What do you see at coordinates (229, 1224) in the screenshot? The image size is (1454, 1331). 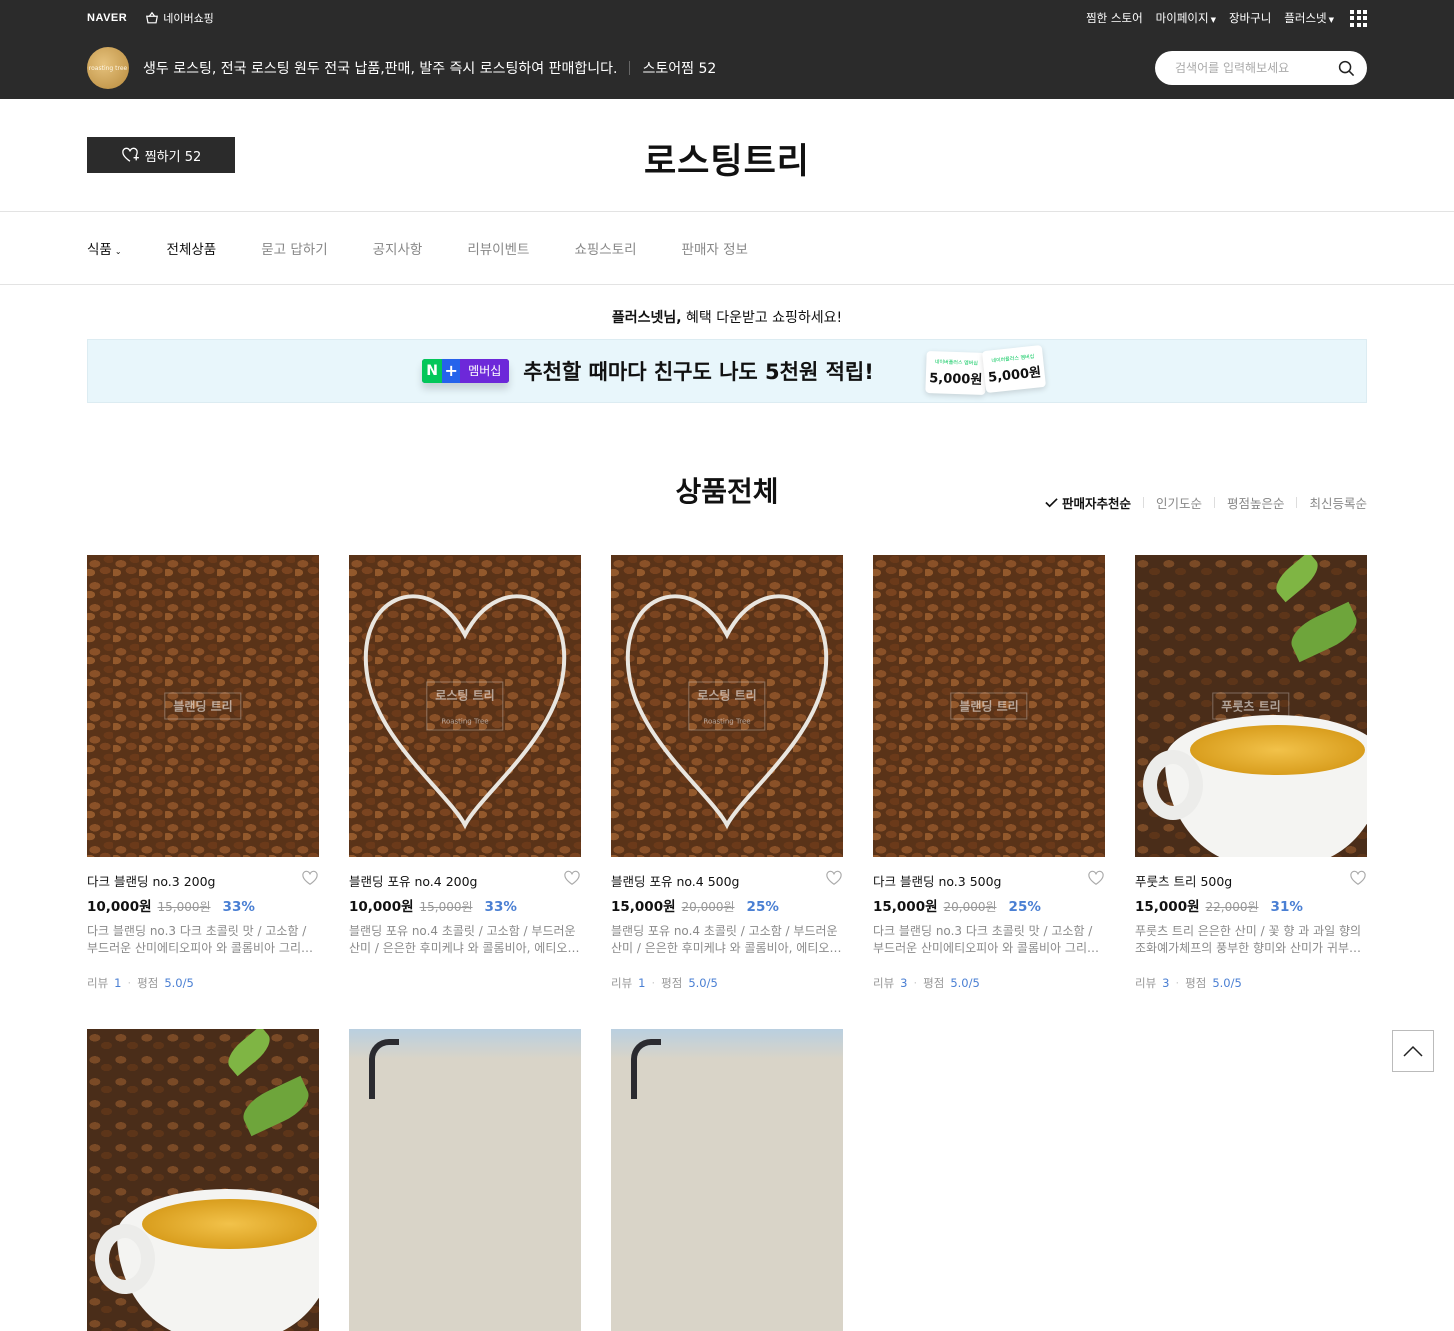 I see `cup-coffee-shape` at bounding box center [229, 1224].